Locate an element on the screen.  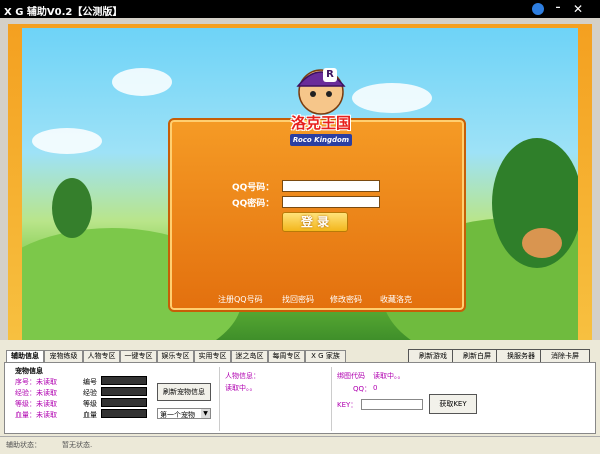
switch-server-button: 换服务器 is located at coordinates (521, 356).